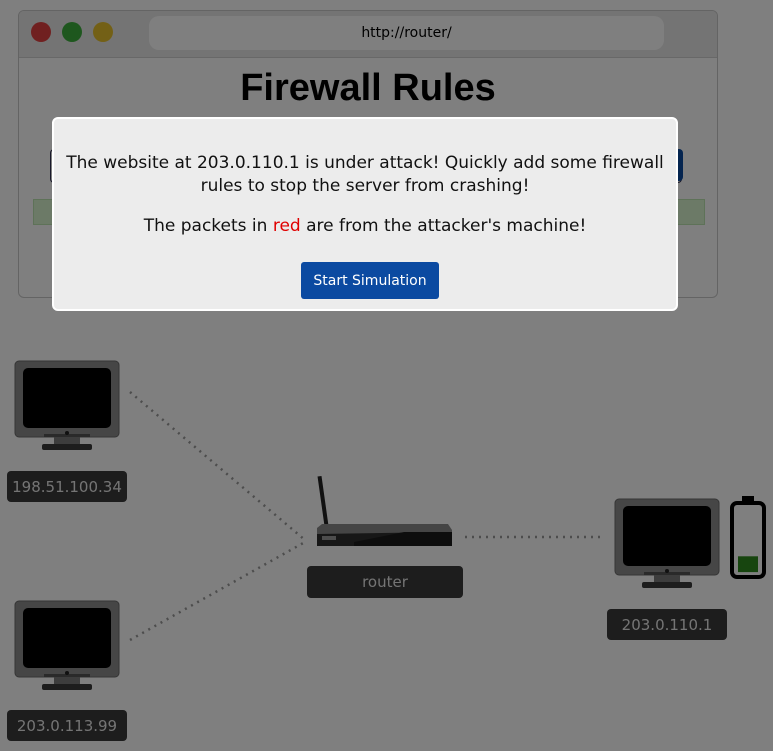  What do you see at coordinates (286, 226) in the screenshot?
I see `hint-red-word: red` at bounding box center [286, 226].